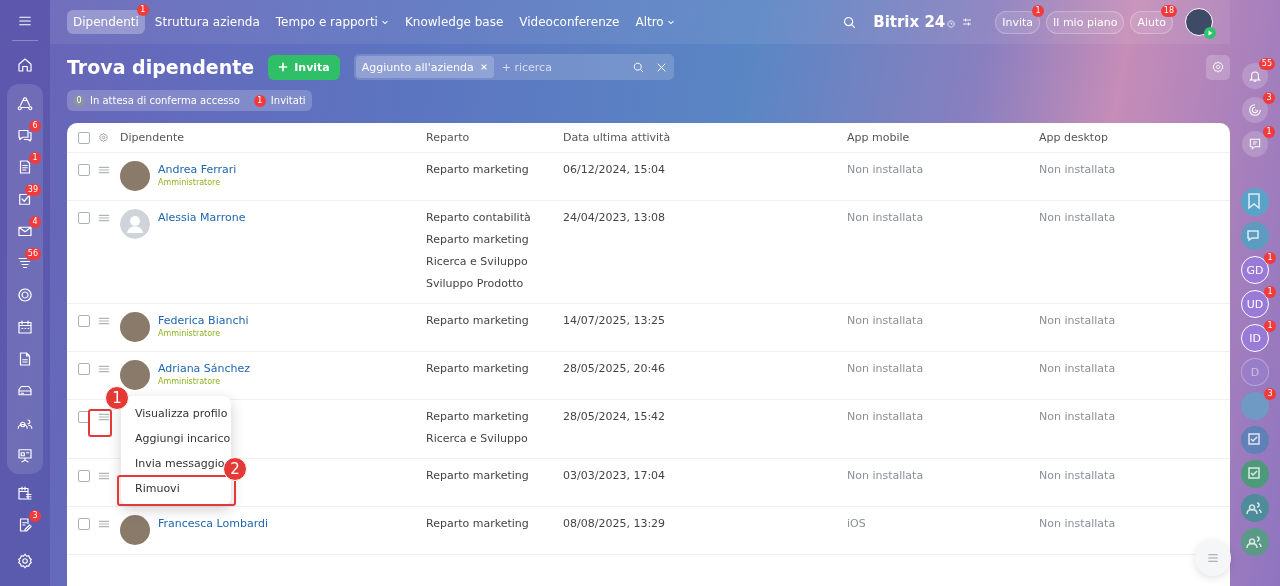 Image resolution: width=1280 pixels, height=586 pixels. Describe the element at coordinates (614, 523) in the screenshot. I see `table-cell: 08/08/2025, 13:29` at that location.